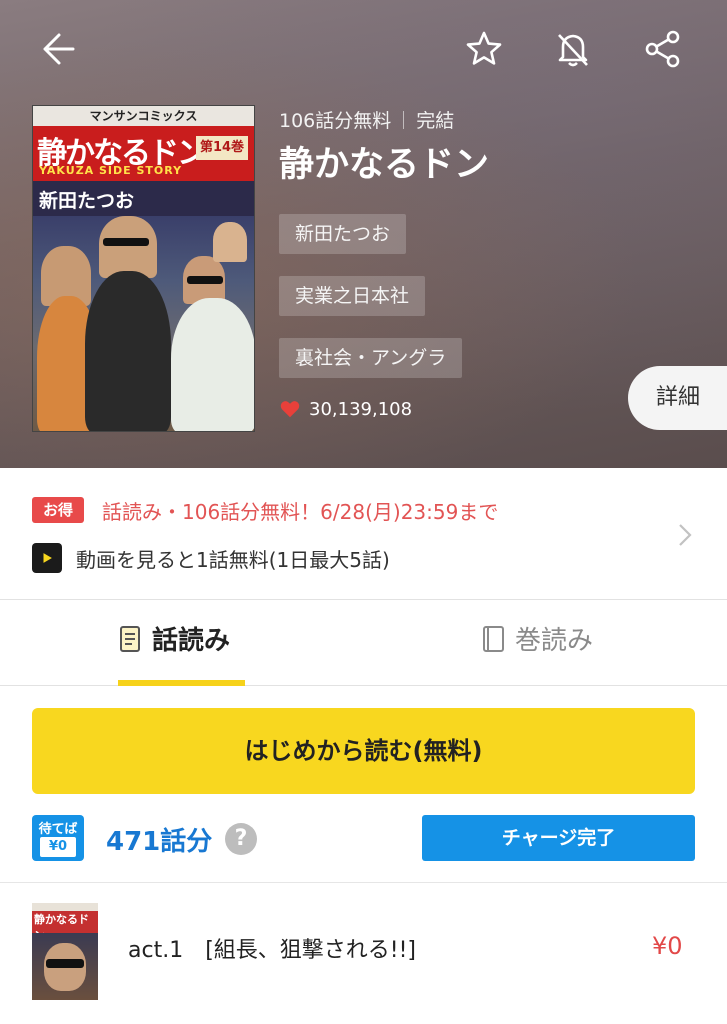  I want to click on promo-text: 話読み・106話分無料！6/28(月)23:59まで, so click(300, 512).